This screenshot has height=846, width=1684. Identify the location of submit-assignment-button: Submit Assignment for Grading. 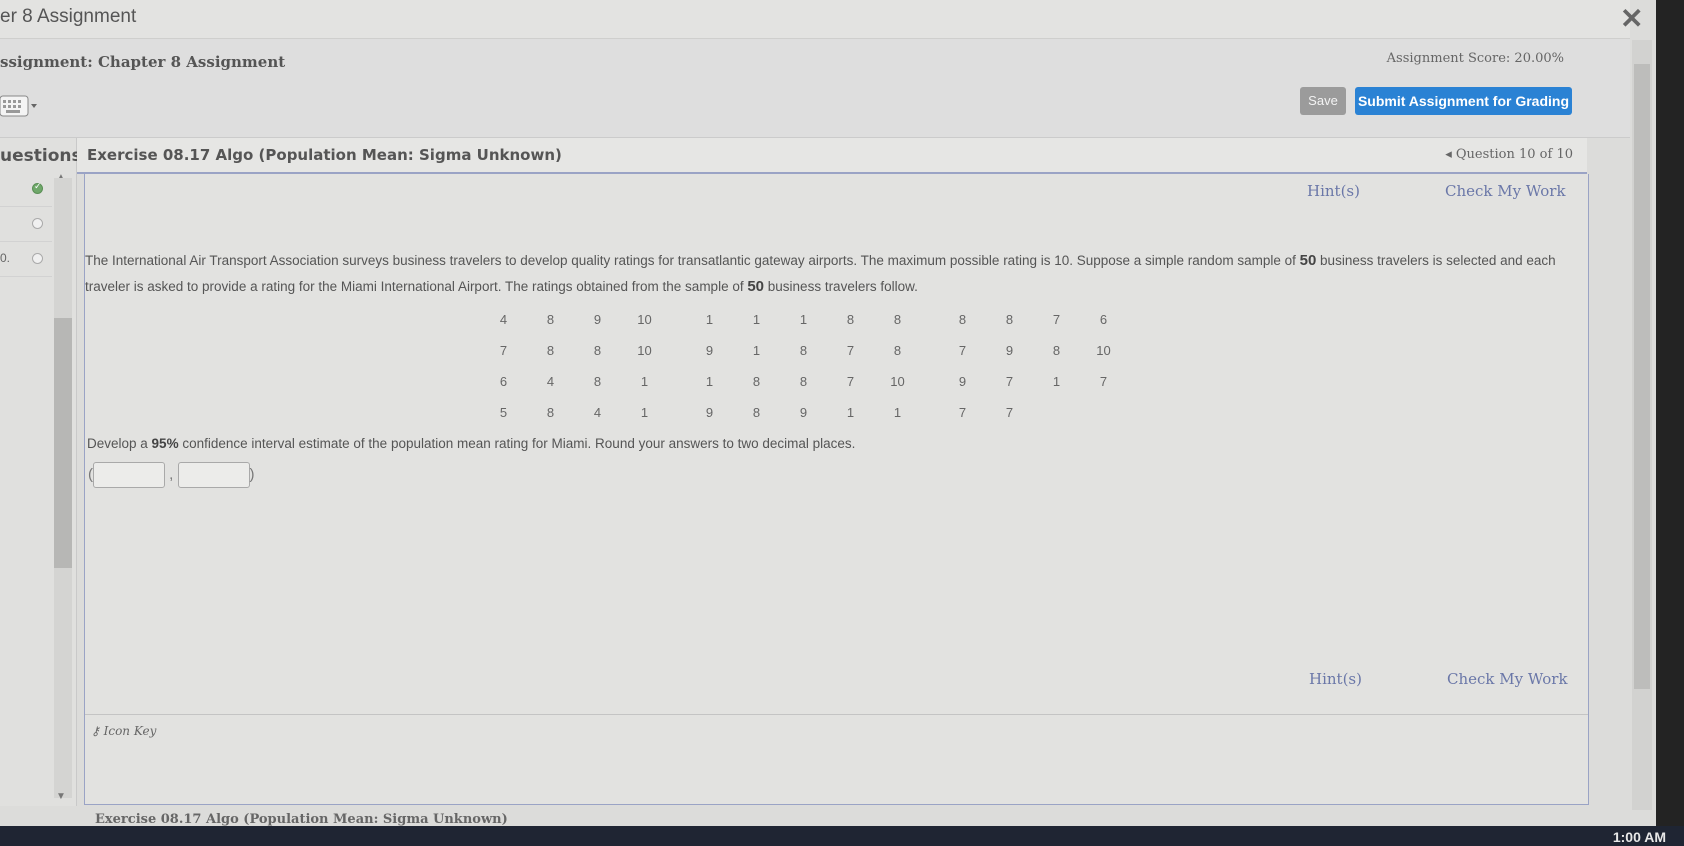
(1463, 101).